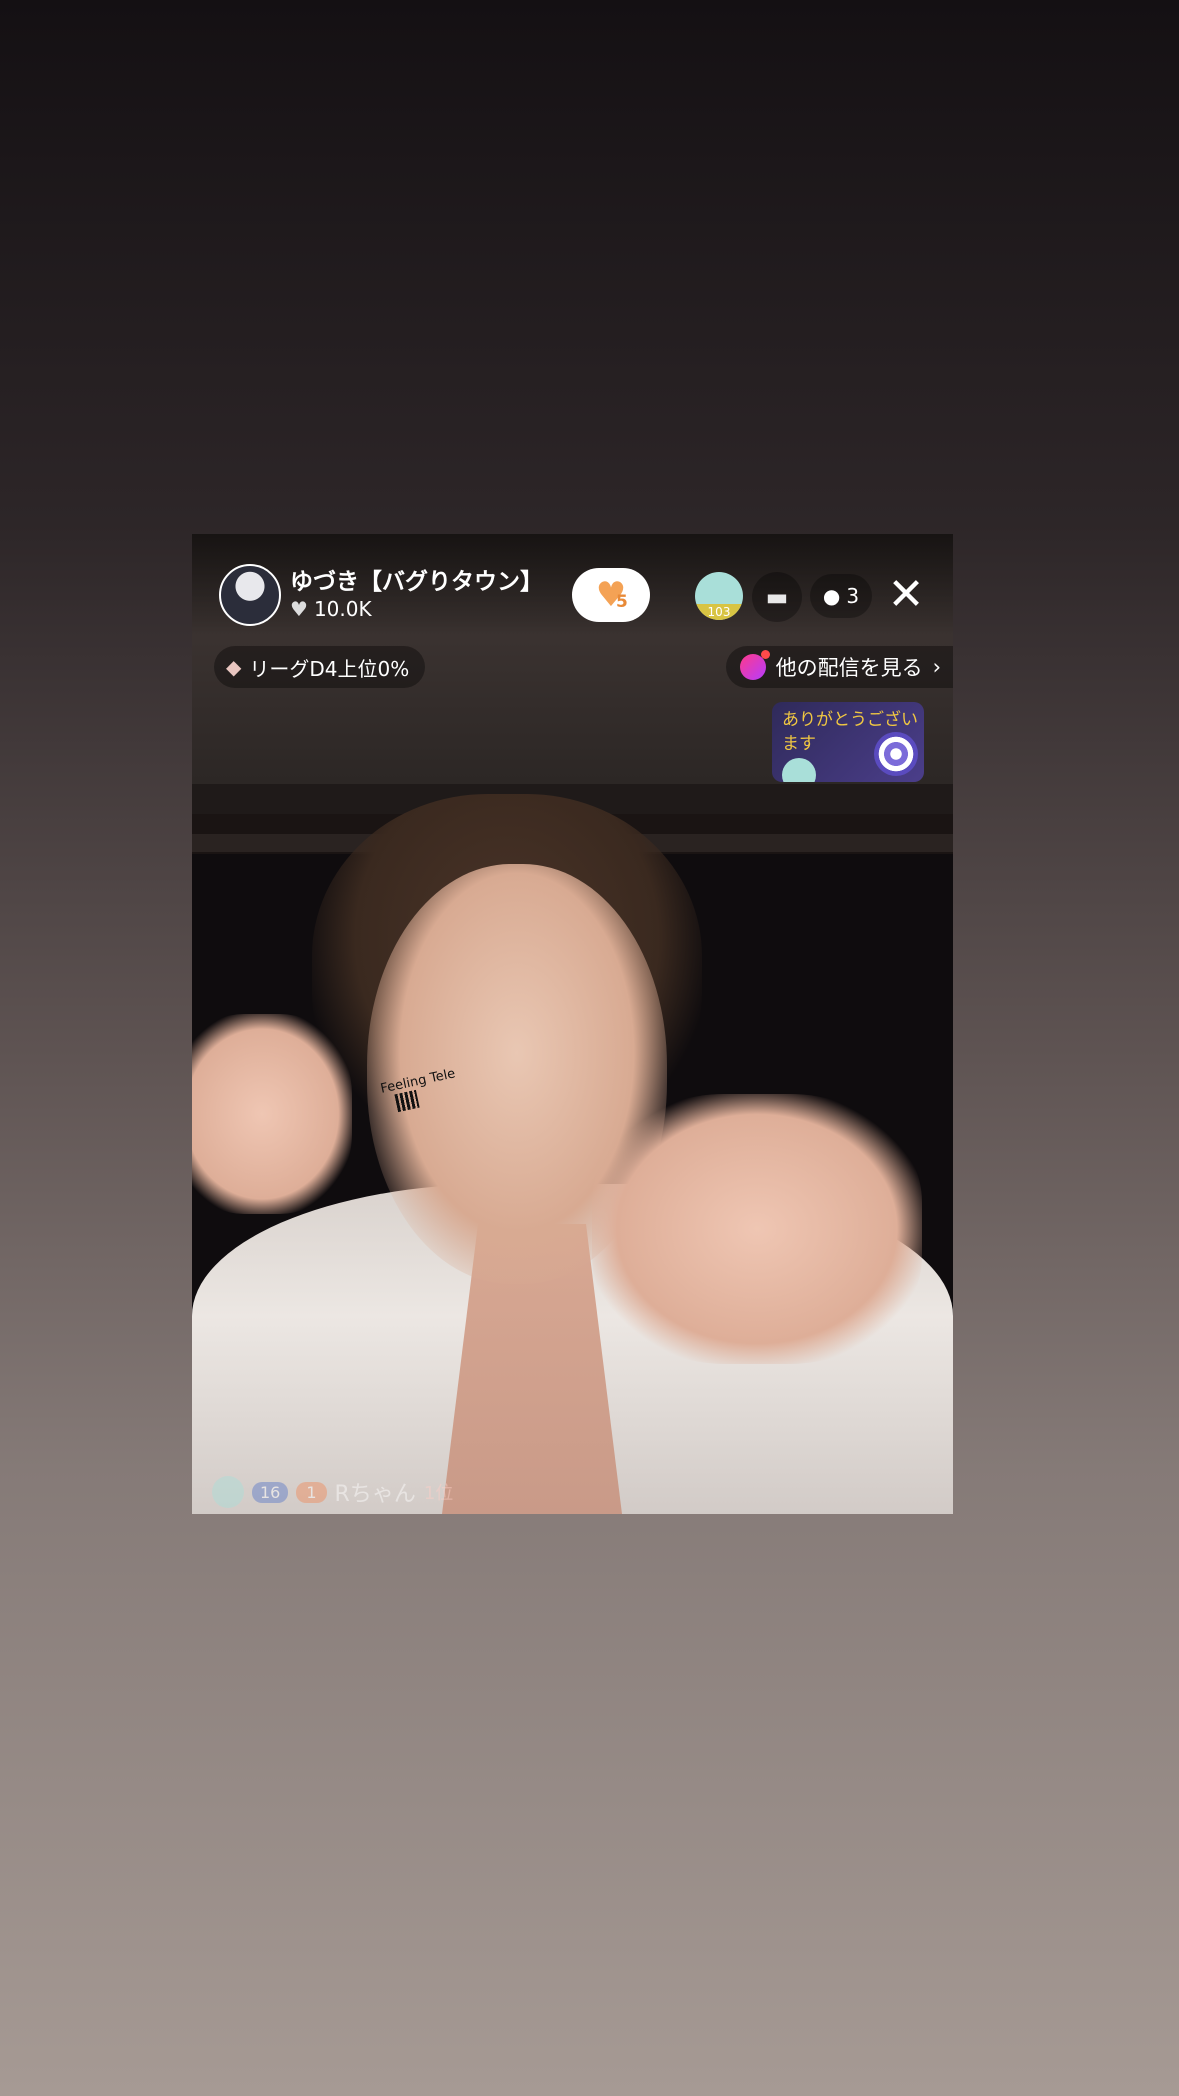  What do you see at coordinates (754, 665) in the screenshot?
I see `live-icon` at bounding box center [754, 665].